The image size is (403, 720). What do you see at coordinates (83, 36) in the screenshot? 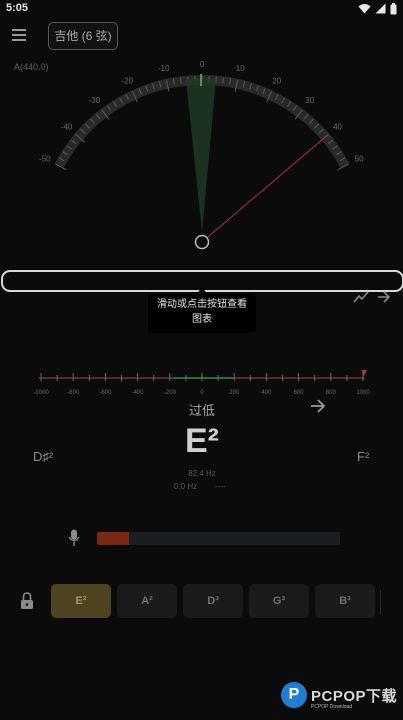
I see `instrument-selector: 吉他 (6 弦)` at bounding box center [83, 36].